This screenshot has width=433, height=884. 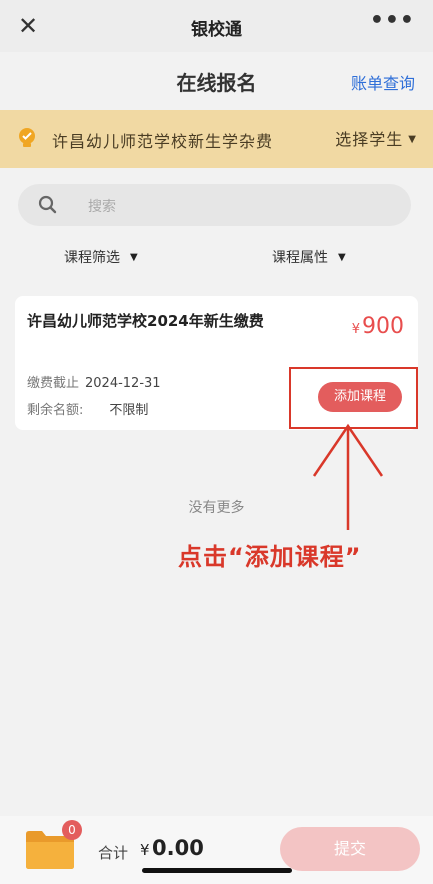 I want to click on price-amount: 900, so click(x=383, y=326).